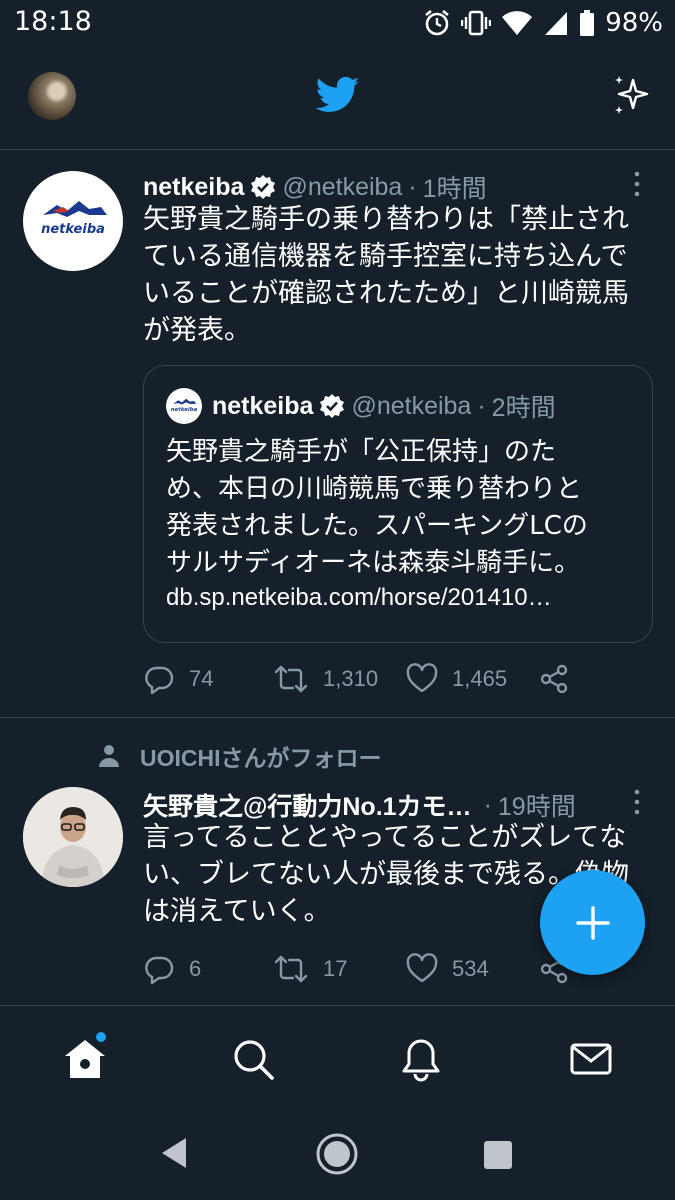 The width and height of the screenshot is (675, 1200). What do you see at coordinates (201, 678) in the screenshot?
I see `reply-count: 74` at bounding box center [201, 678].